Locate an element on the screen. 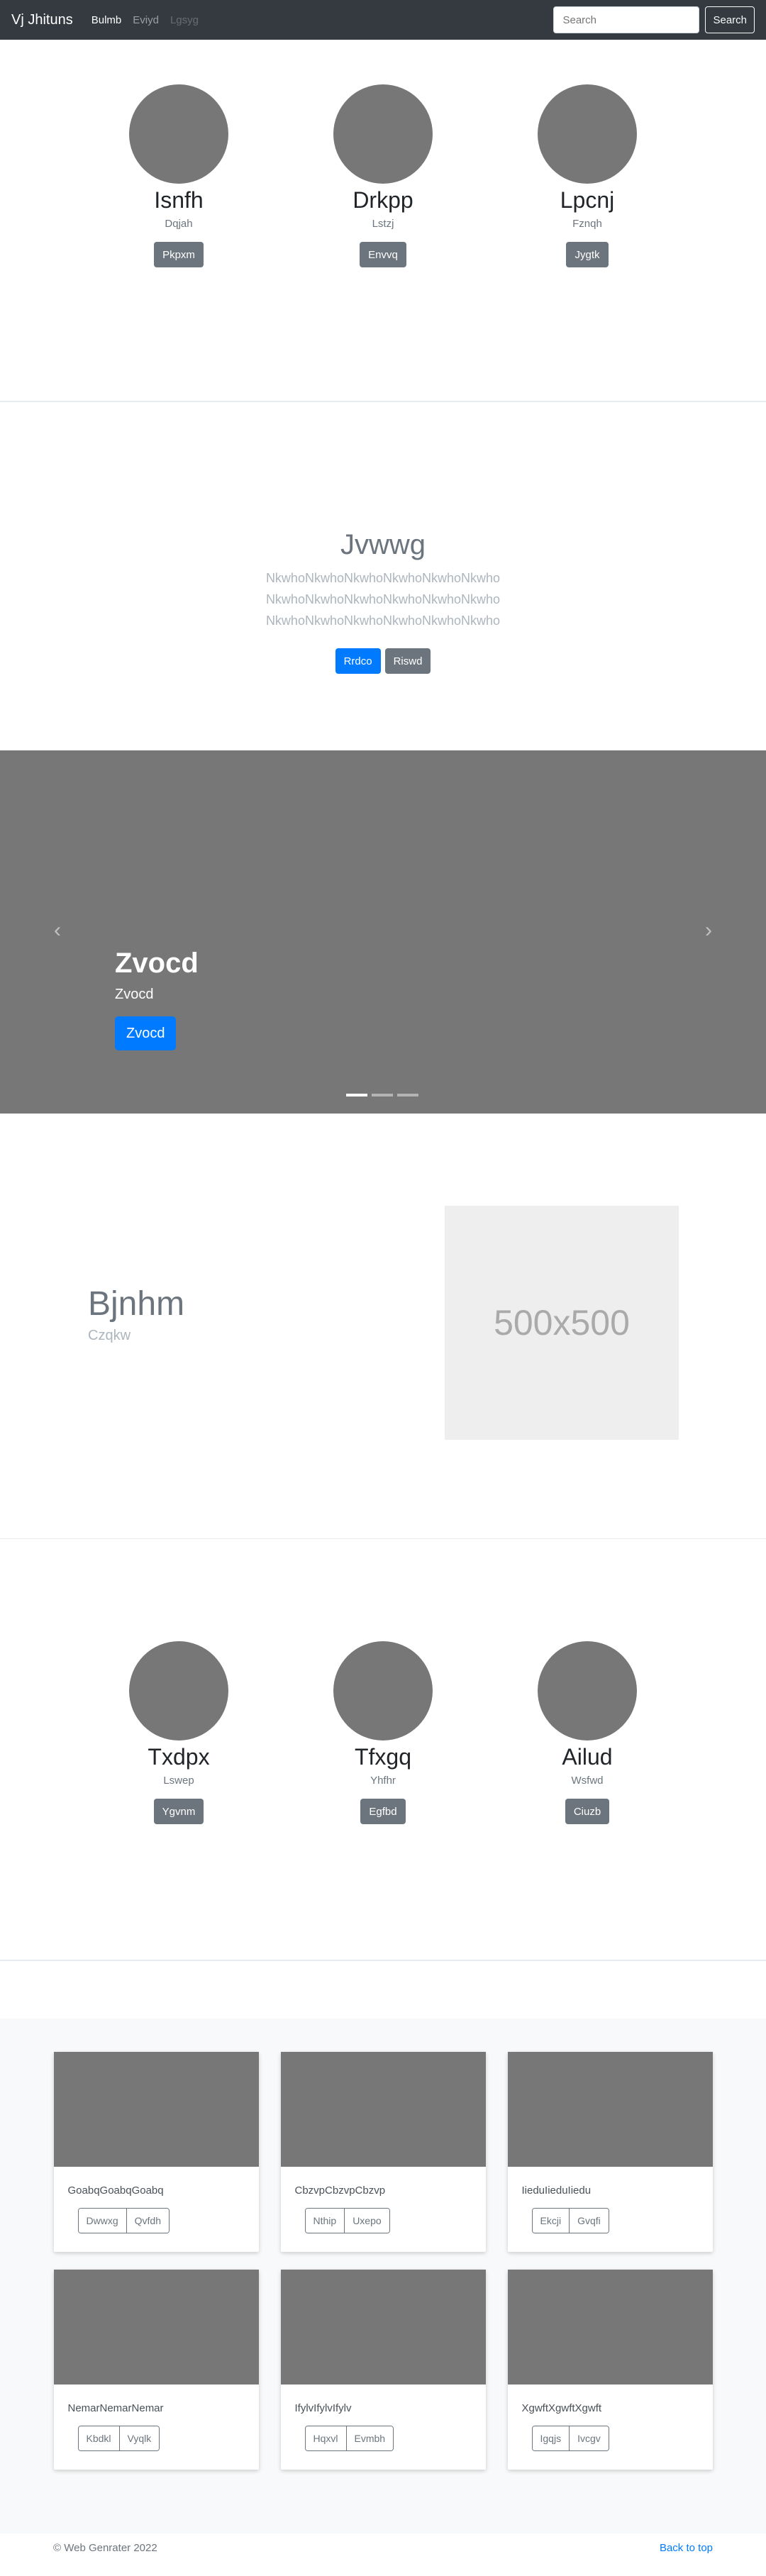  profile-subtitle: Yhfhr is located at coordinates (383, 1781).